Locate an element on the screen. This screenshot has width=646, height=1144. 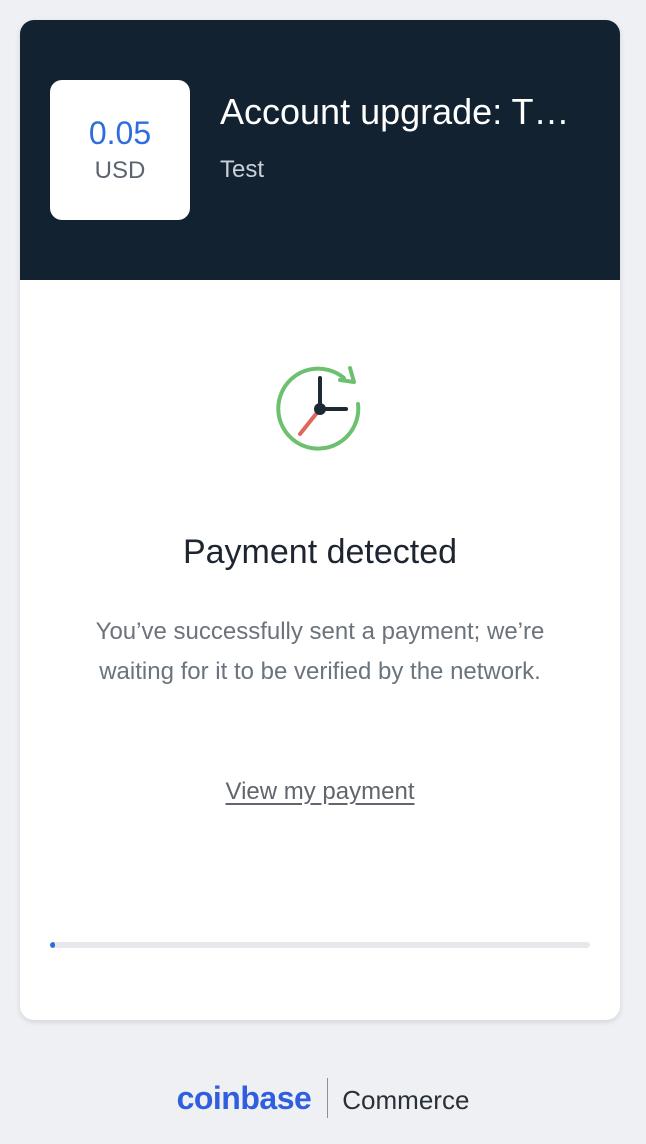
product-name: Commerce is located at coordinates (406, 1100).